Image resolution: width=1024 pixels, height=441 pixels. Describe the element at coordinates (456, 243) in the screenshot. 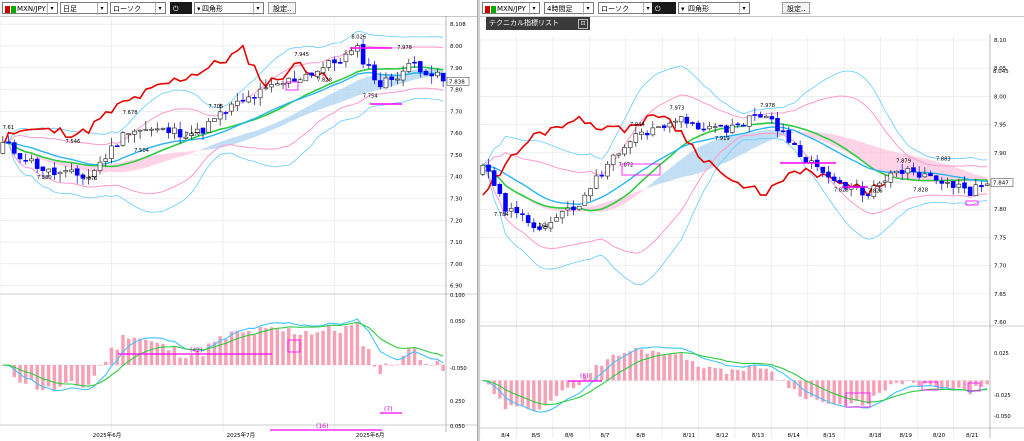

I see `y-tick-label: 7.10` at that location.